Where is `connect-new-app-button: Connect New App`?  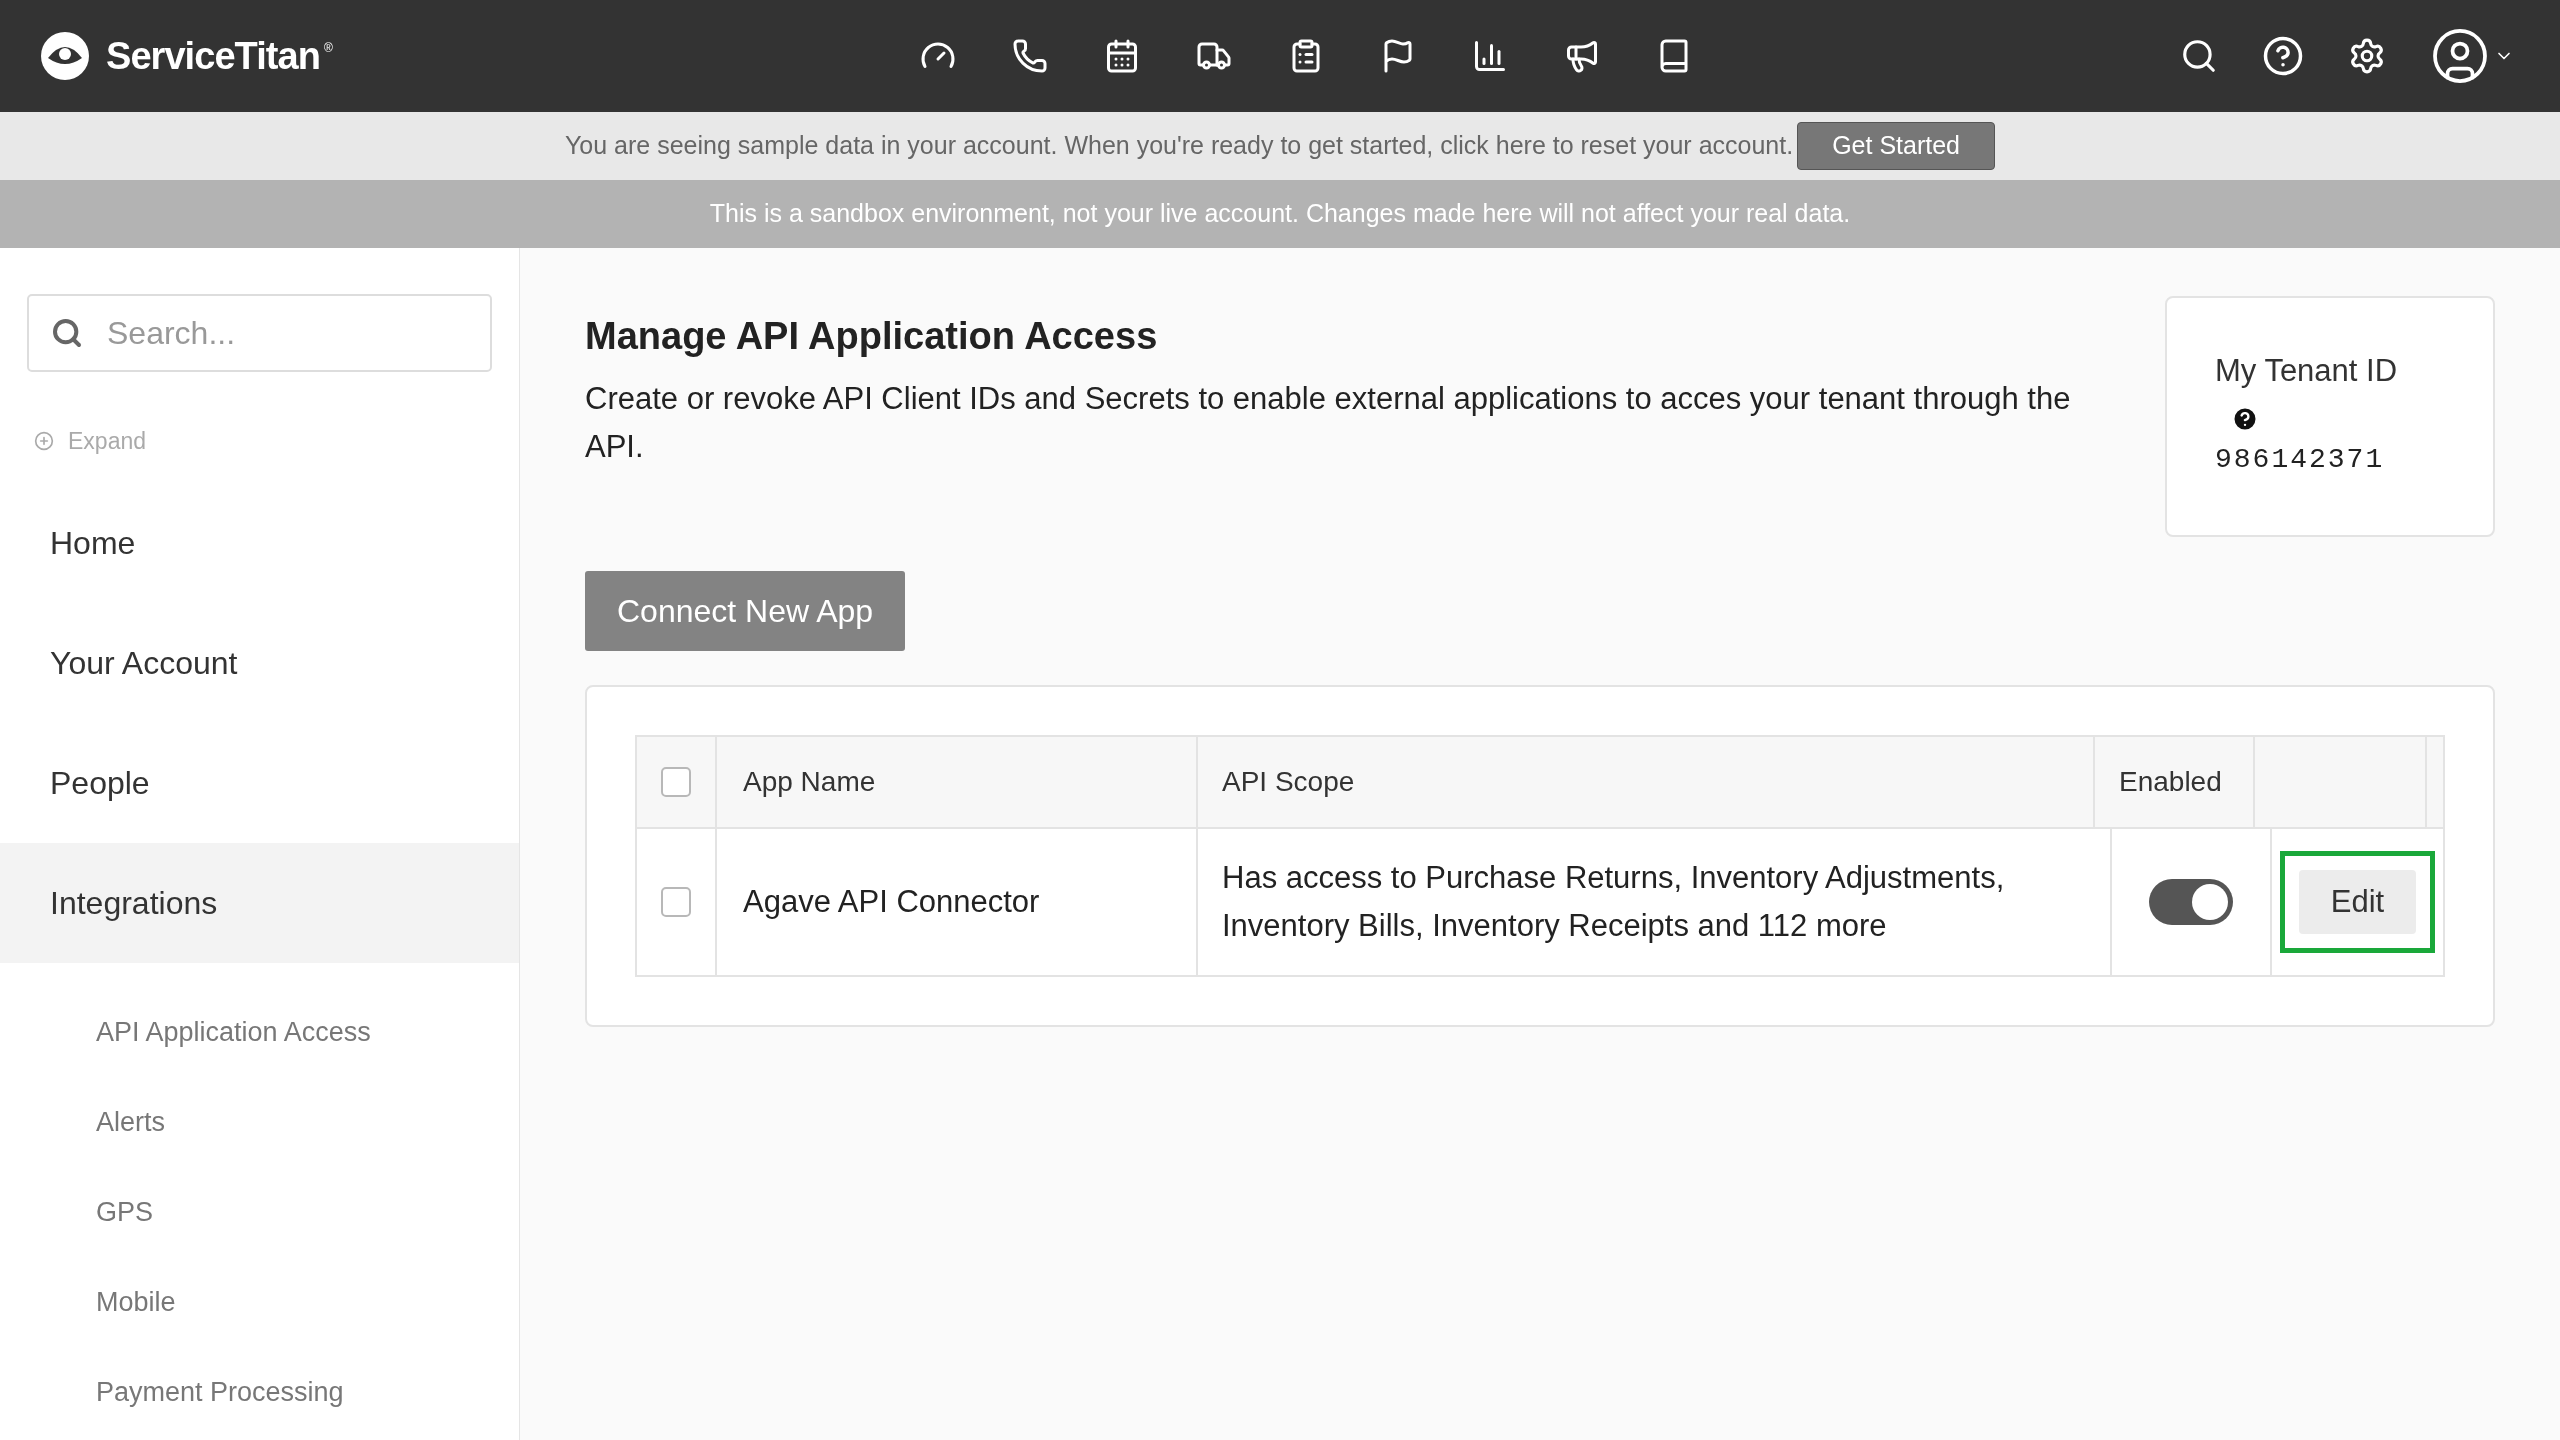
connect-new-app-button: Connect New App is located at coordinates (745, 611).